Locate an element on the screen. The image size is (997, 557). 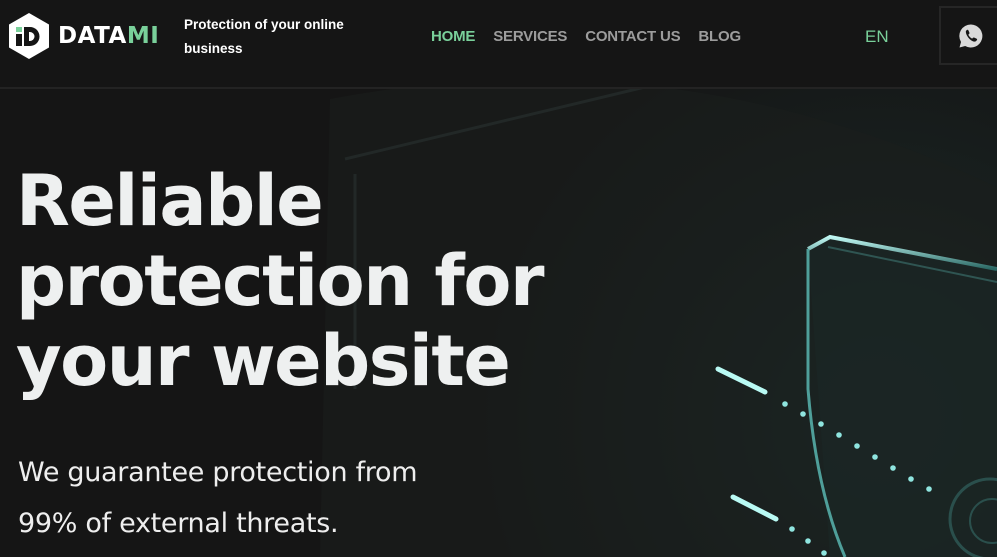
whatsapp-button is located at coordinates (968, 35).